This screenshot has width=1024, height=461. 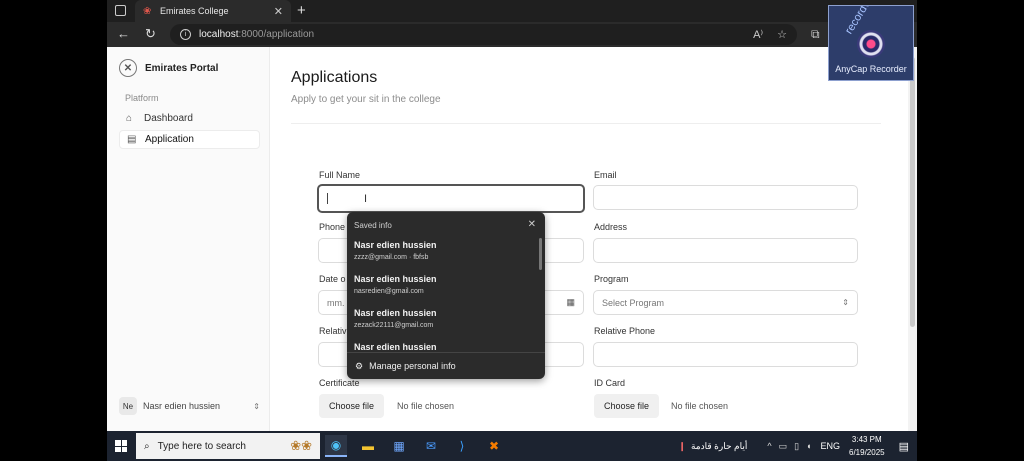 I want to click on page-scrollbar, so click(x=912, y=239).